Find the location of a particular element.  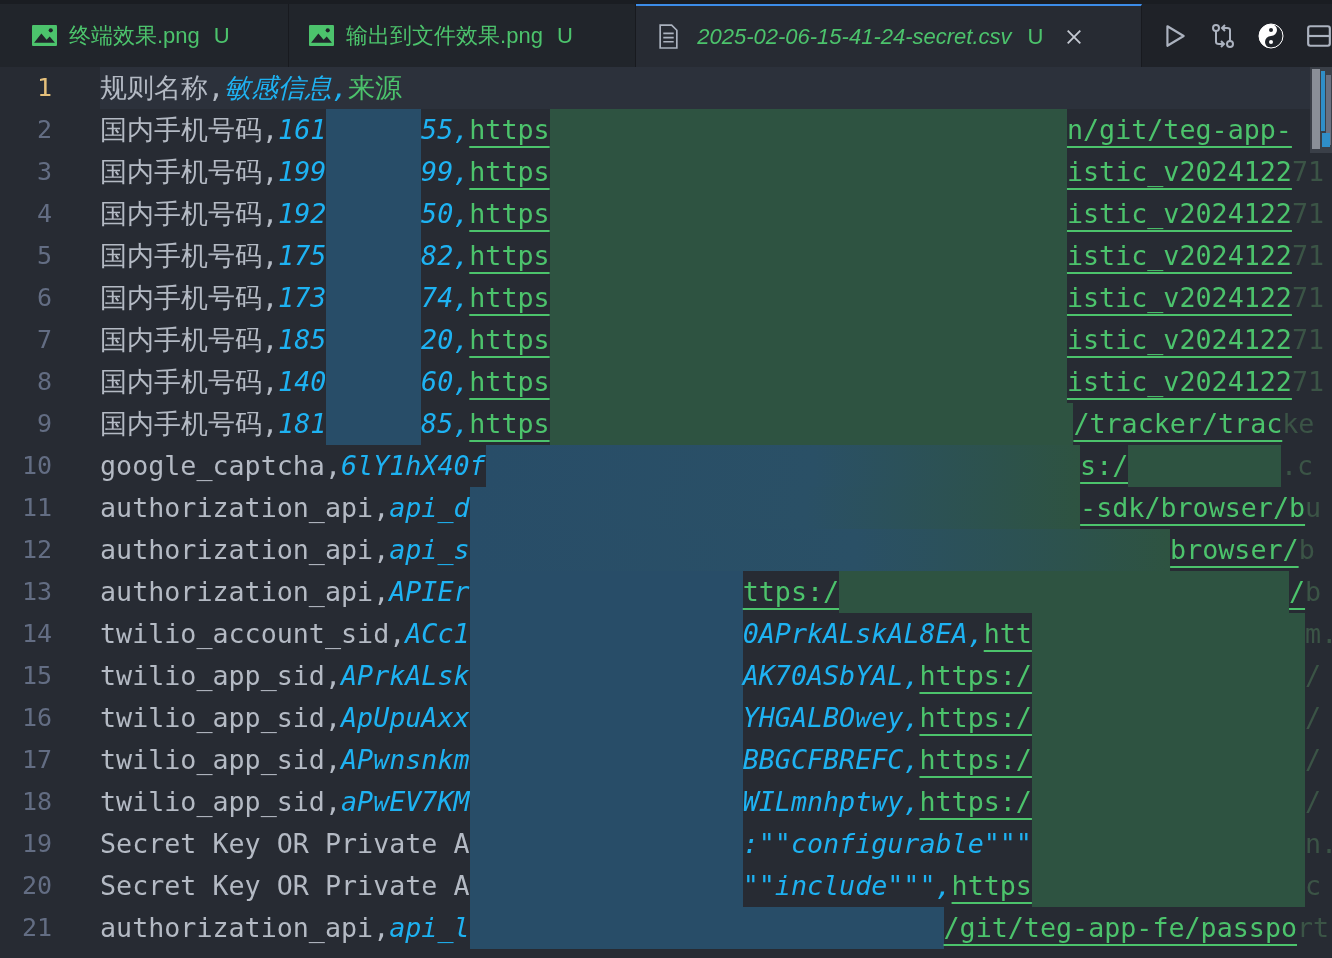

yin-yang-icon is located at coordinates (1271, 35).